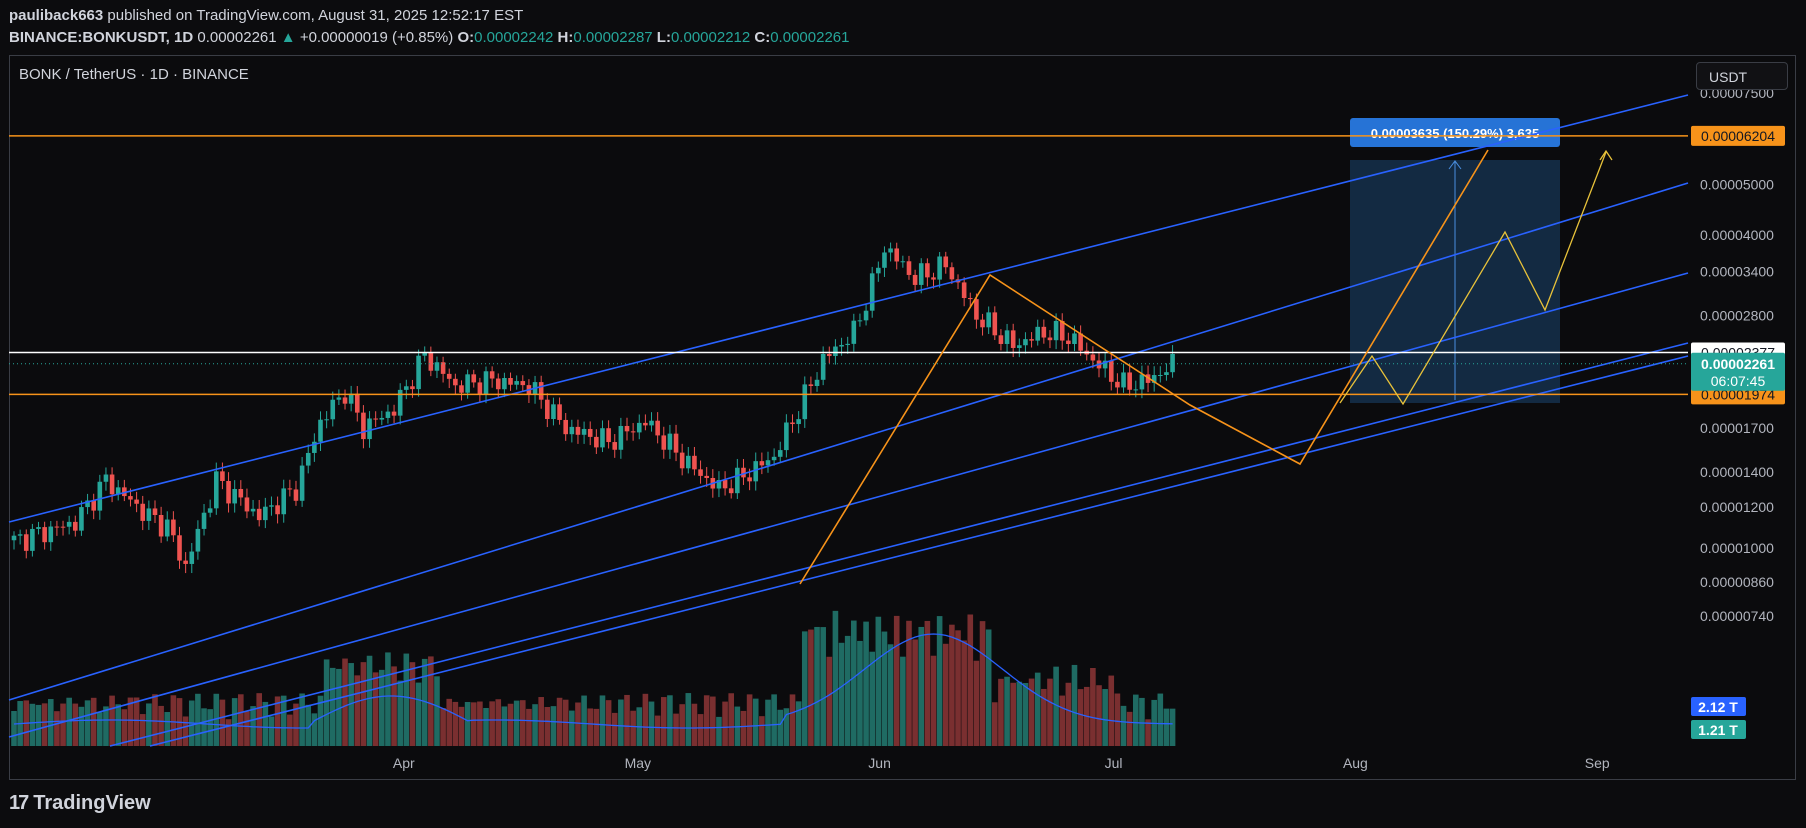  What do you see at coordinates (593, 678) in the screenshot?
I see `volume-bars` at bounding box center [593, 678].